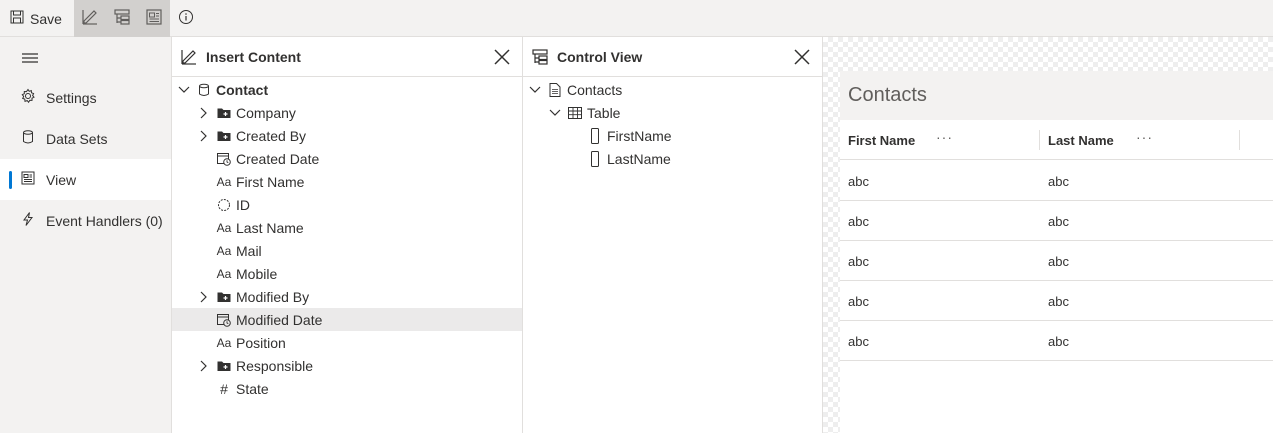 The height and width of the screenshot is (433, 1273). Describe the element at coordinates (257, 273) in the screenshot. I see `tree-item-label: Mobile` at that location.